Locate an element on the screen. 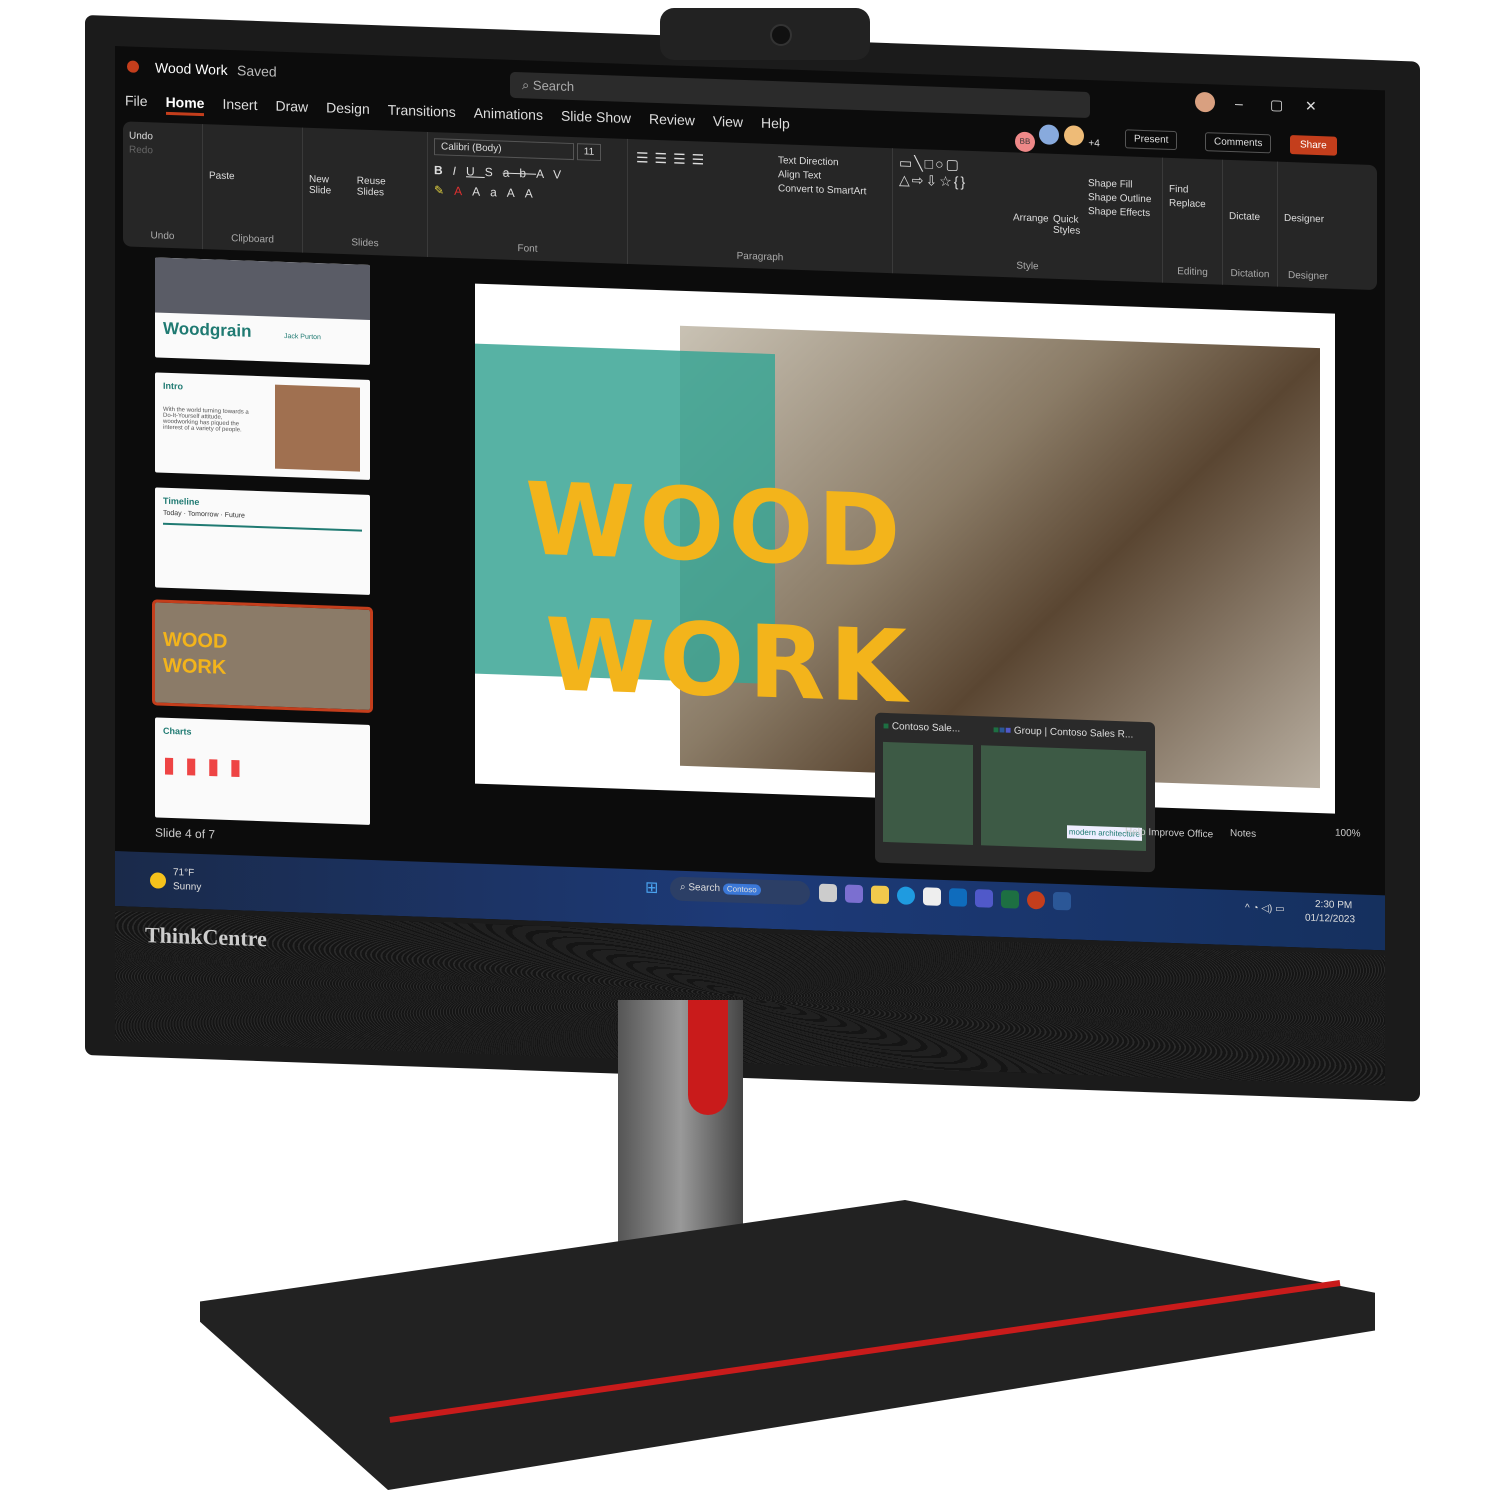 This screenshot has height=1500, width=1500. list-align-icons: ☰☰☰☰ is located at coordinates (673, 159).